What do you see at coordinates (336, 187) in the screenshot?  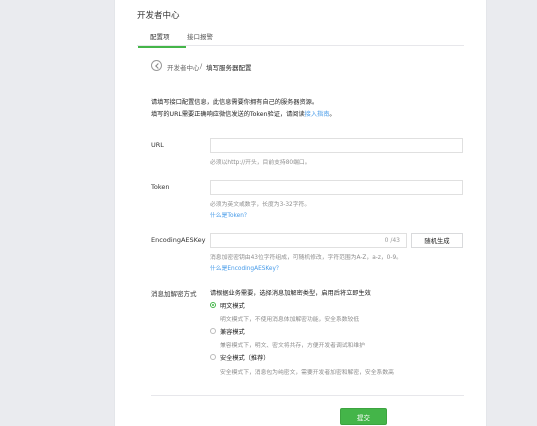 I see `token-input` at bounding box center [336, 187].